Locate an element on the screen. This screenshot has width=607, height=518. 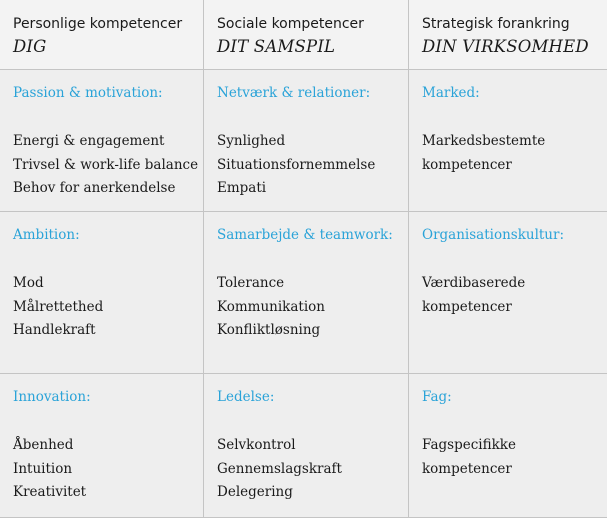
list-item: Trivsel & work-life balance is located at coordinates (106, 164).